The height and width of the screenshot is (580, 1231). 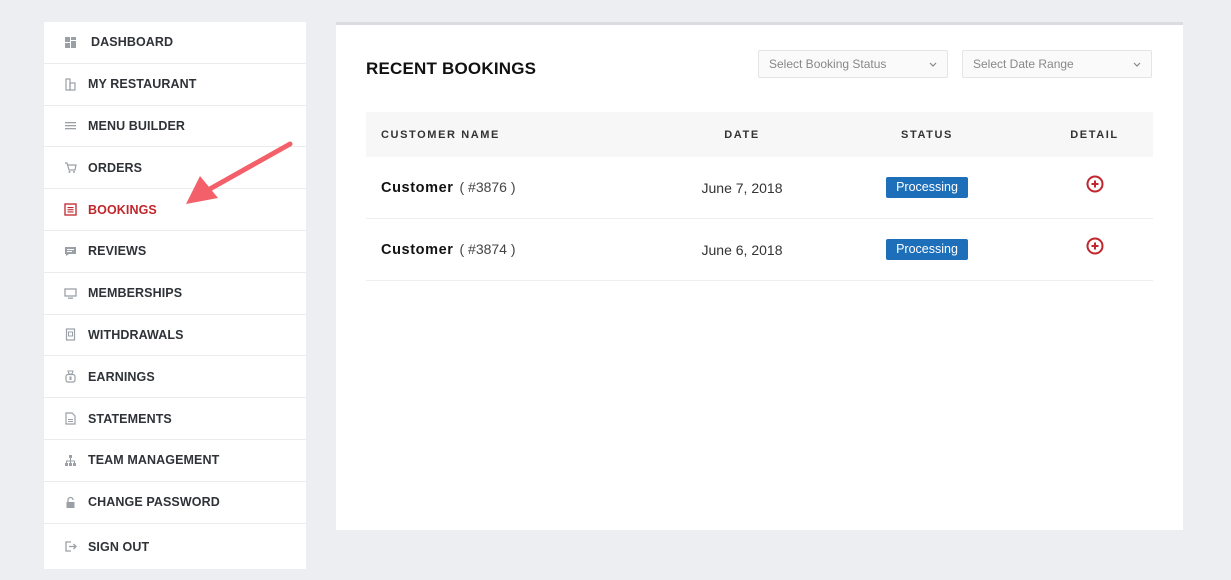 I want to click on sitemap-icon, so click(x=70, y=460).